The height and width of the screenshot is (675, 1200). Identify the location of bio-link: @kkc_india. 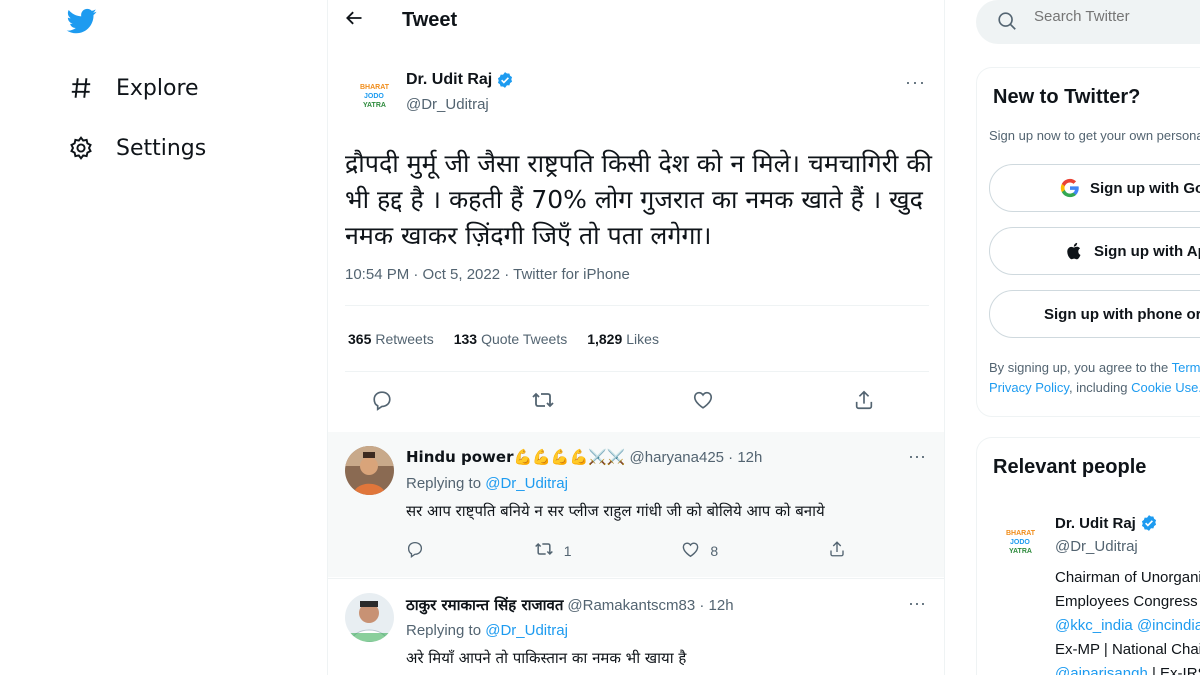
(1094, 625).